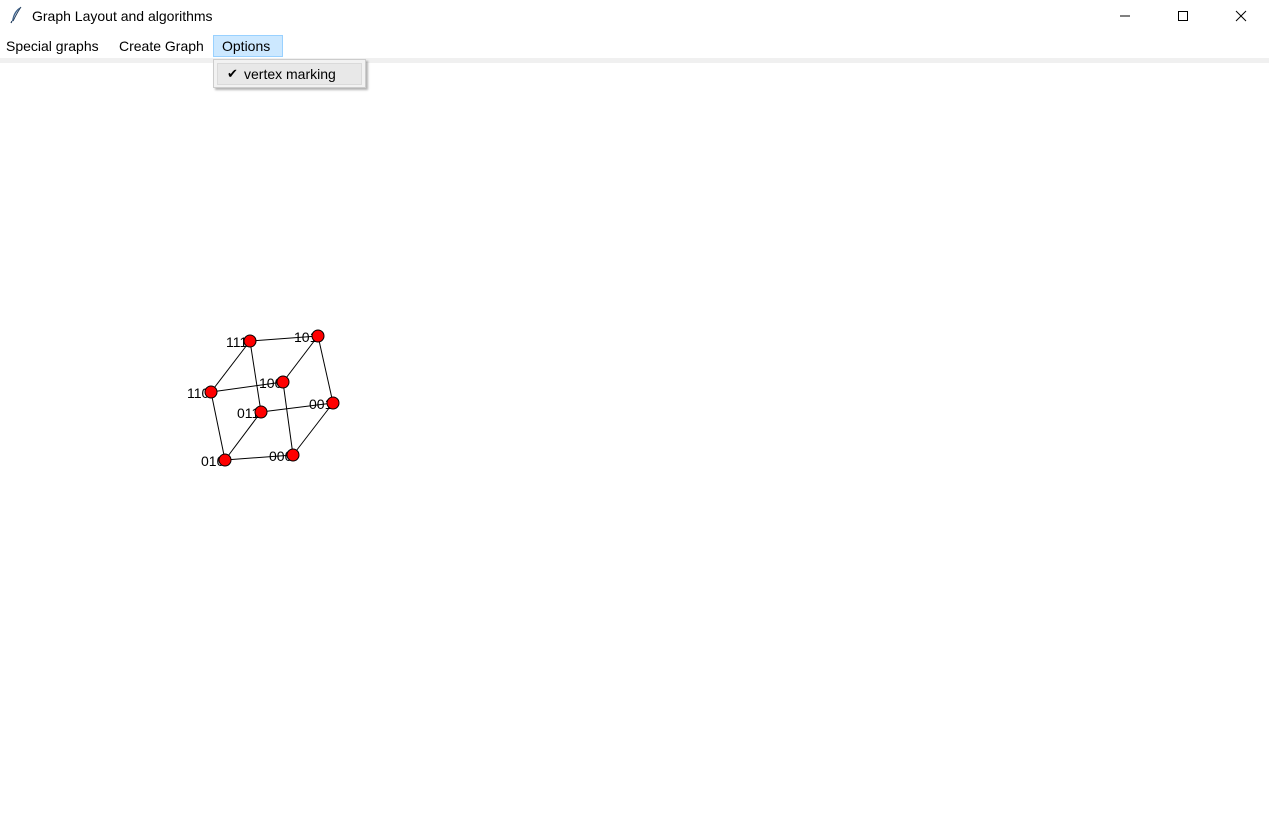 The width and height of the screenshot is (1269, 831). I want to click on feather-icon, so click(16, 15).